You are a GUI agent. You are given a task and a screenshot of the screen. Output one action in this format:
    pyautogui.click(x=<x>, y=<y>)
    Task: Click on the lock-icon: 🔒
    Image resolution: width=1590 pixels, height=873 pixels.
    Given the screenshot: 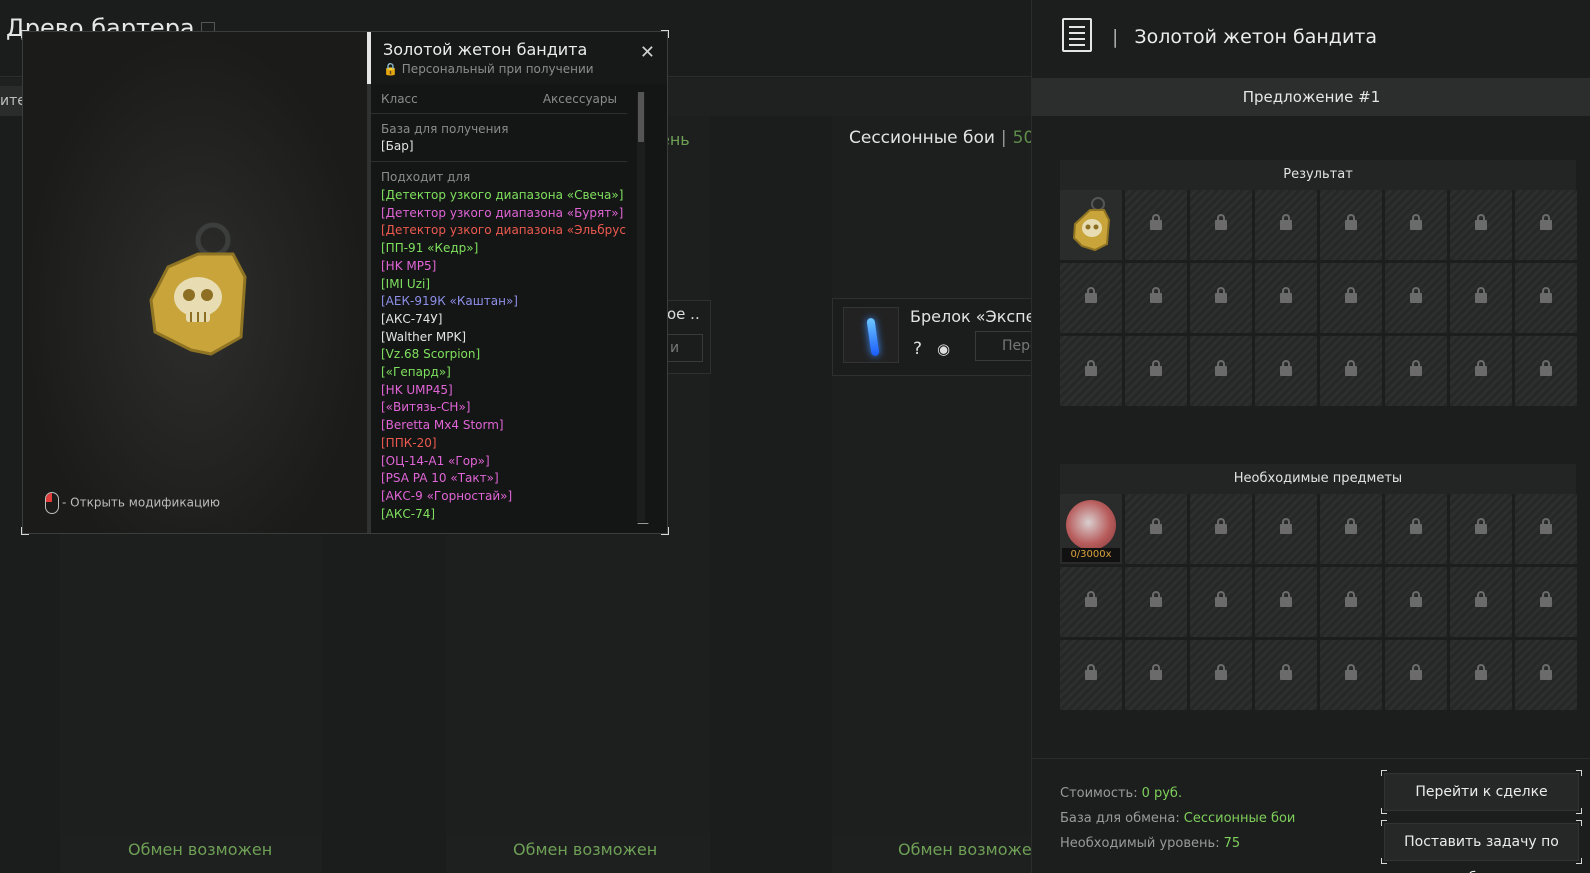 What is the action you would take?
    pyautogui.click(x=390, y=69)
    